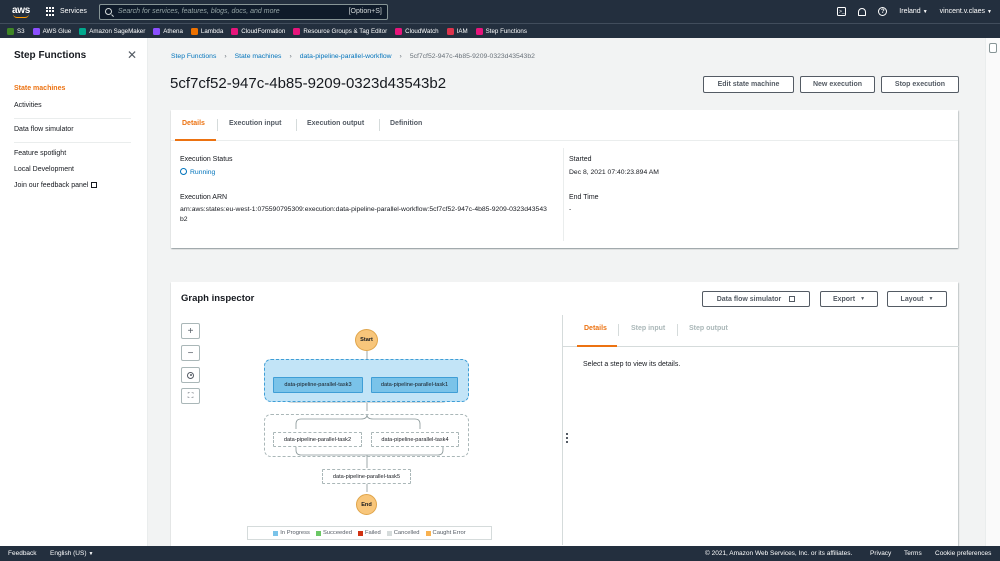 The width and height of the screenshot is (1000, 561). Describe the element at coordinates (71, 553) in the screenshot. I see `language-selector: English (US) ▼` at that location.